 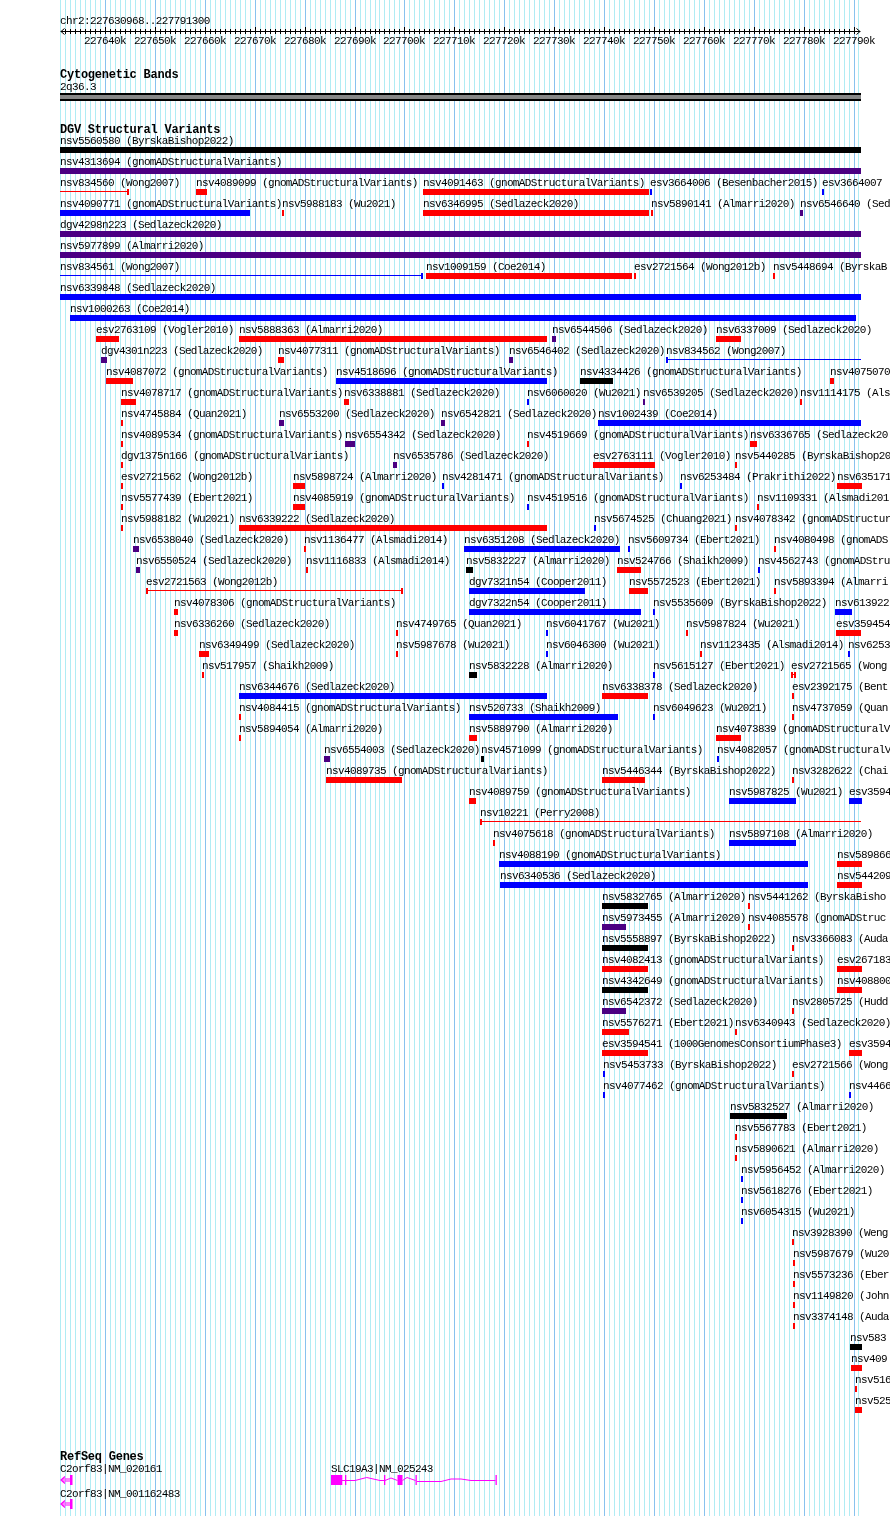 I want to click on variant-label: nsv6336765 (Sedlazeck20, so click(x=819, y=434).